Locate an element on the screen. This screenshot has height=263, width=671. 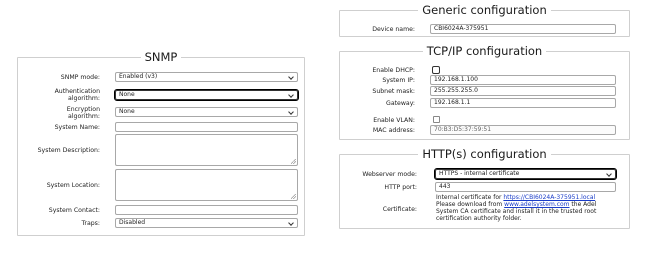
enable-vlan-label: Enable VLAN: is located at coordinates (394, 120).